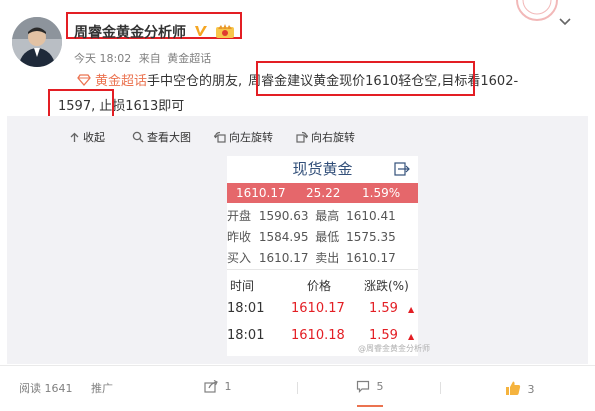  Describe the element at coordinates (386, 286) in the screenshot. I see `column-header-change: 涨跌(%)` at that location.